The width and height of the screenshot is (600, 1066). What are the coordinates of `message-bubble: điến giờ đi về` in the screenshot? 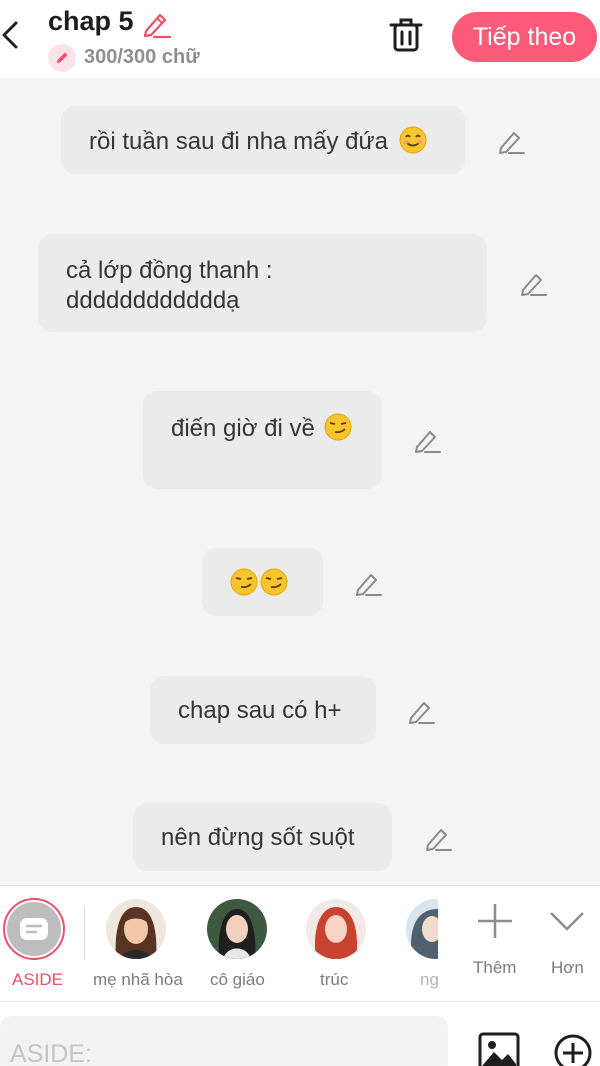 It's located at (262, 440).